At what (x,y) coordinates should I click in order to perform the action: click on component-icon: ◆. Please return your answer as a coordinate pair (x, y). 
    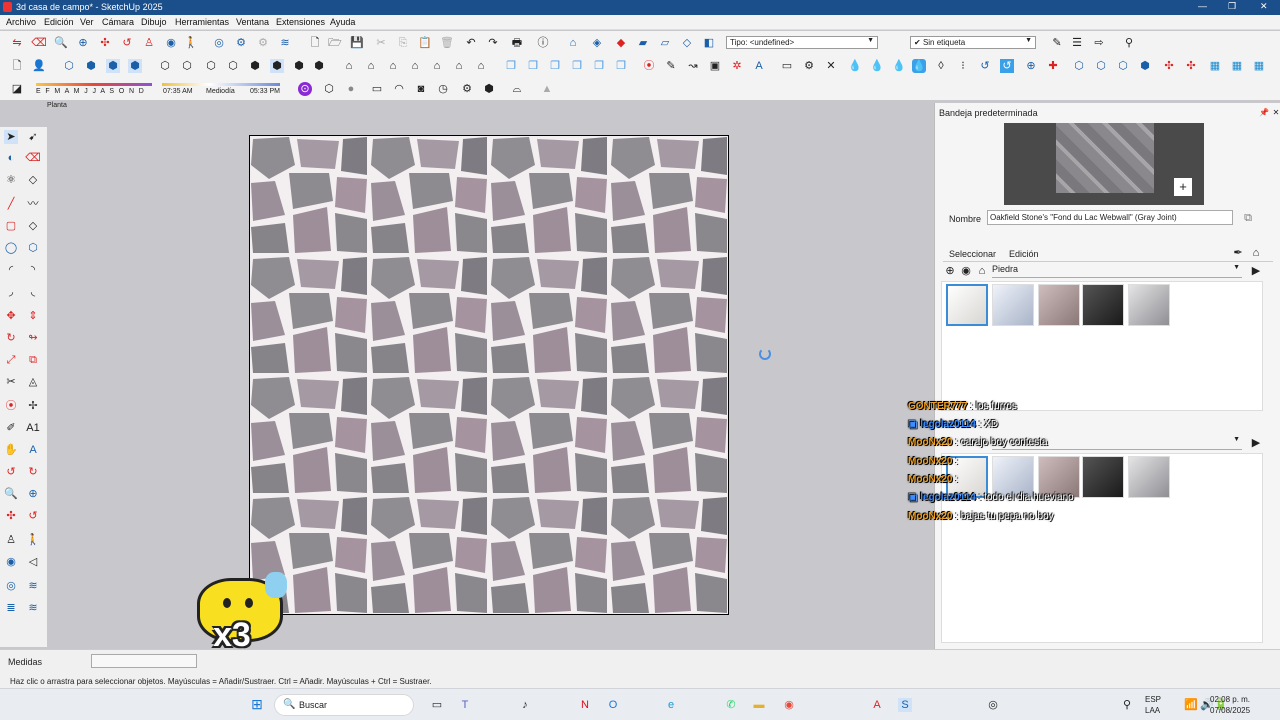
    Looking at the image, I should click on (621, 43).